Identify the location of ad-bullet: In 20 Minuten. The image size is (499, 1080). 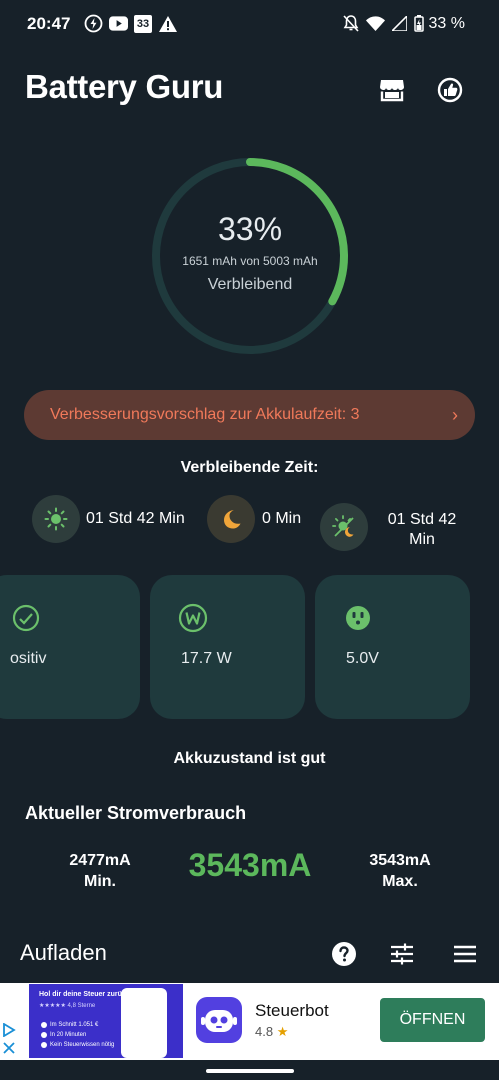
(63, 1035).